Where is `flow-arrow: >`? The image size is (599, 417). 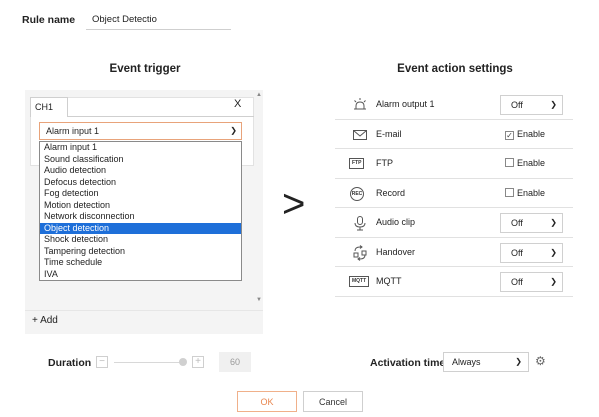
flow-arrow: > is located at coordinates (294, 204).